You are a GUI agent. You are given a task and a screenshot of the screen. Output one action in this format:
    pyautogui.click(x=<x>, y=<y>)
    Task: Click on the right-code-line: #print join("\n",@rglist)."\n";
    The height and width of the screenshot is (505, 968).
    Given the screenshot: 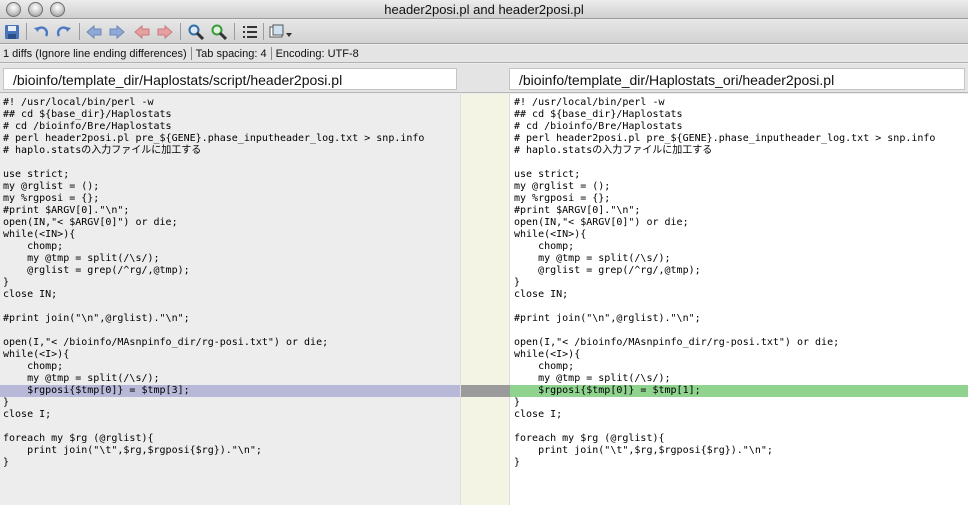 What is the action you would take?
    pyautogui.click(x=607, y=318)
    